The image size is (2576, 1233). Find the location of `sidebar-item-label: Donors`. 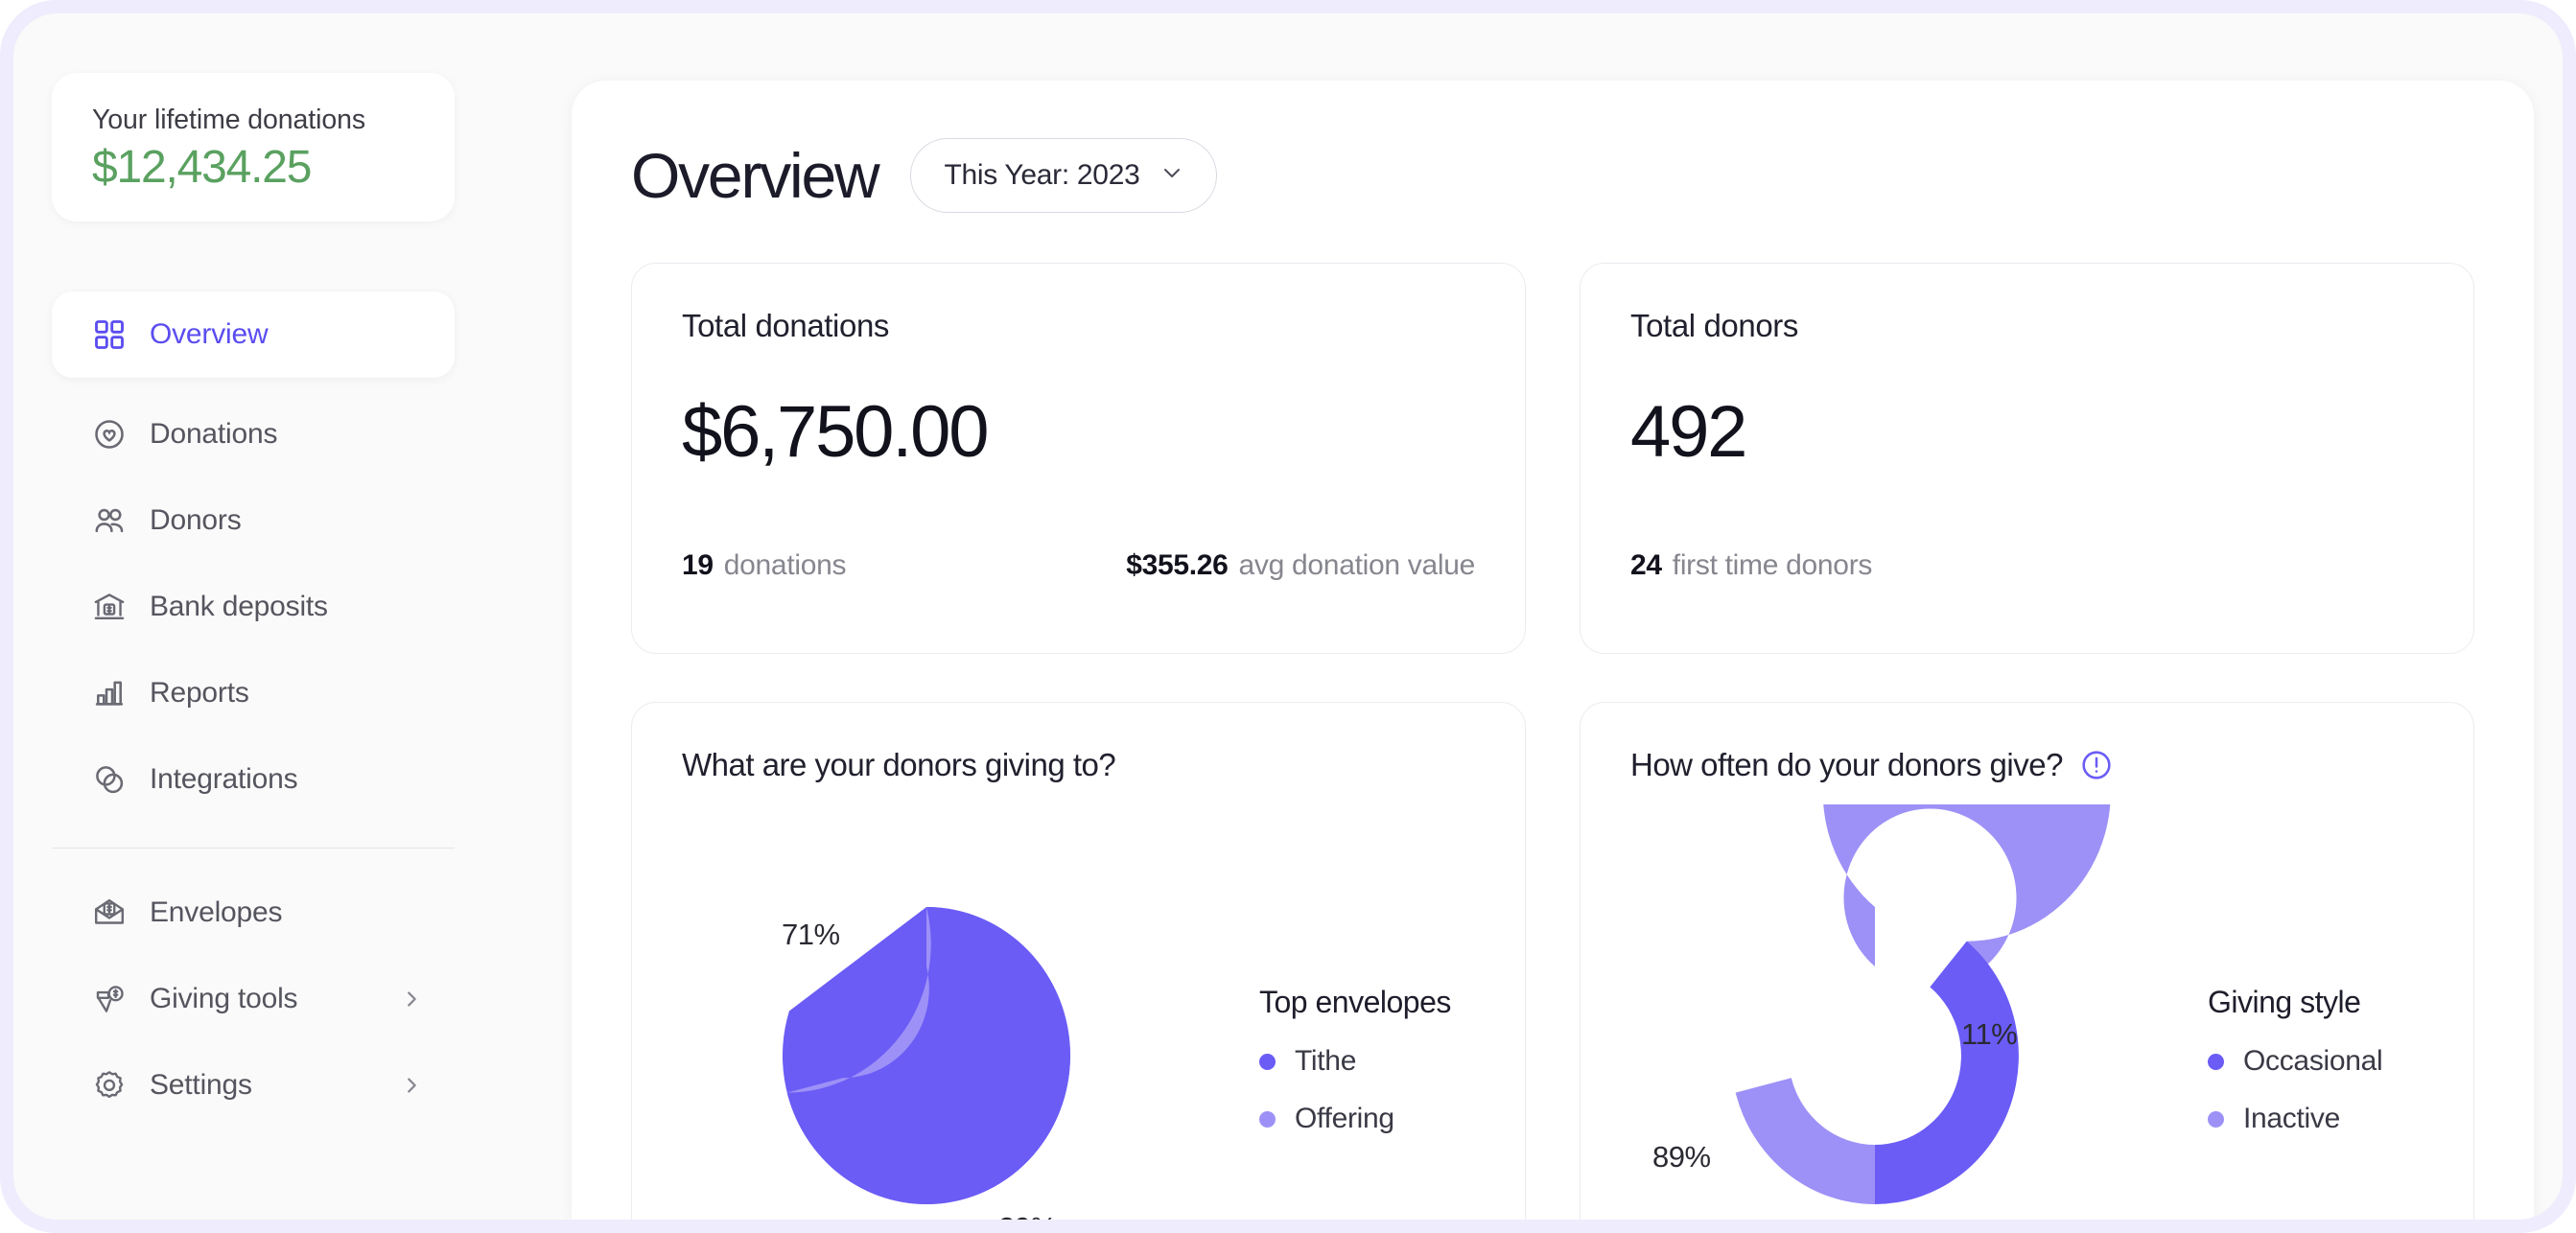

sidebar-item-label: Donors is located at coordinates (196, 520).